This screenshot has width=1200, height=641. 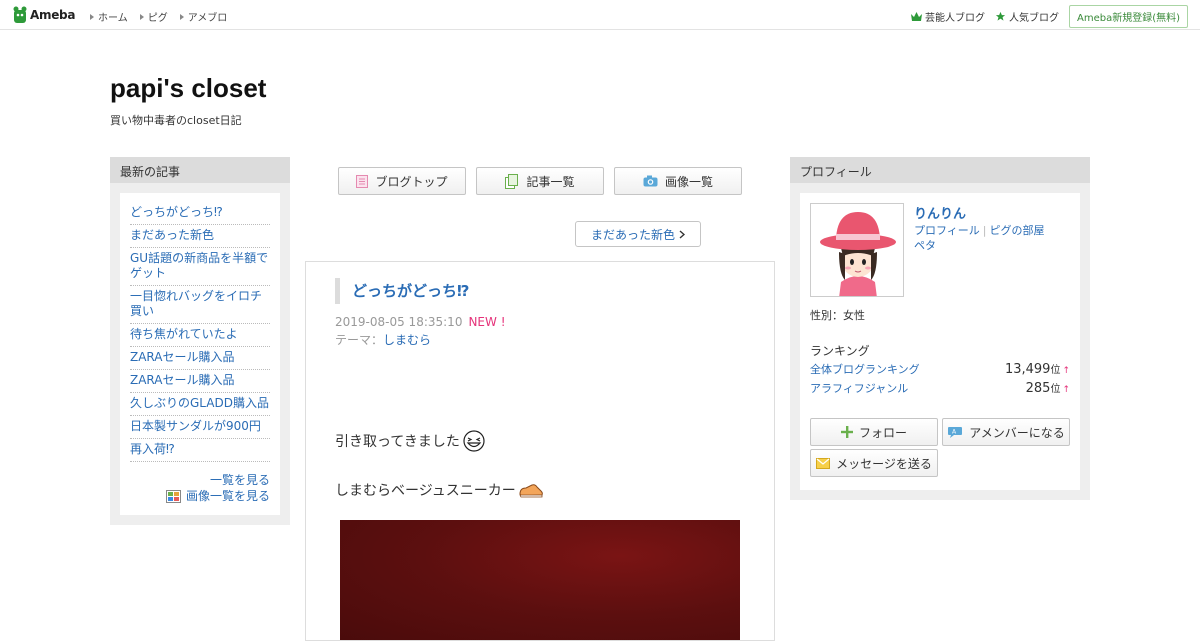 I want to click on list-item: 久しぶりのGLADD購入品, so click(x=200, y=404).